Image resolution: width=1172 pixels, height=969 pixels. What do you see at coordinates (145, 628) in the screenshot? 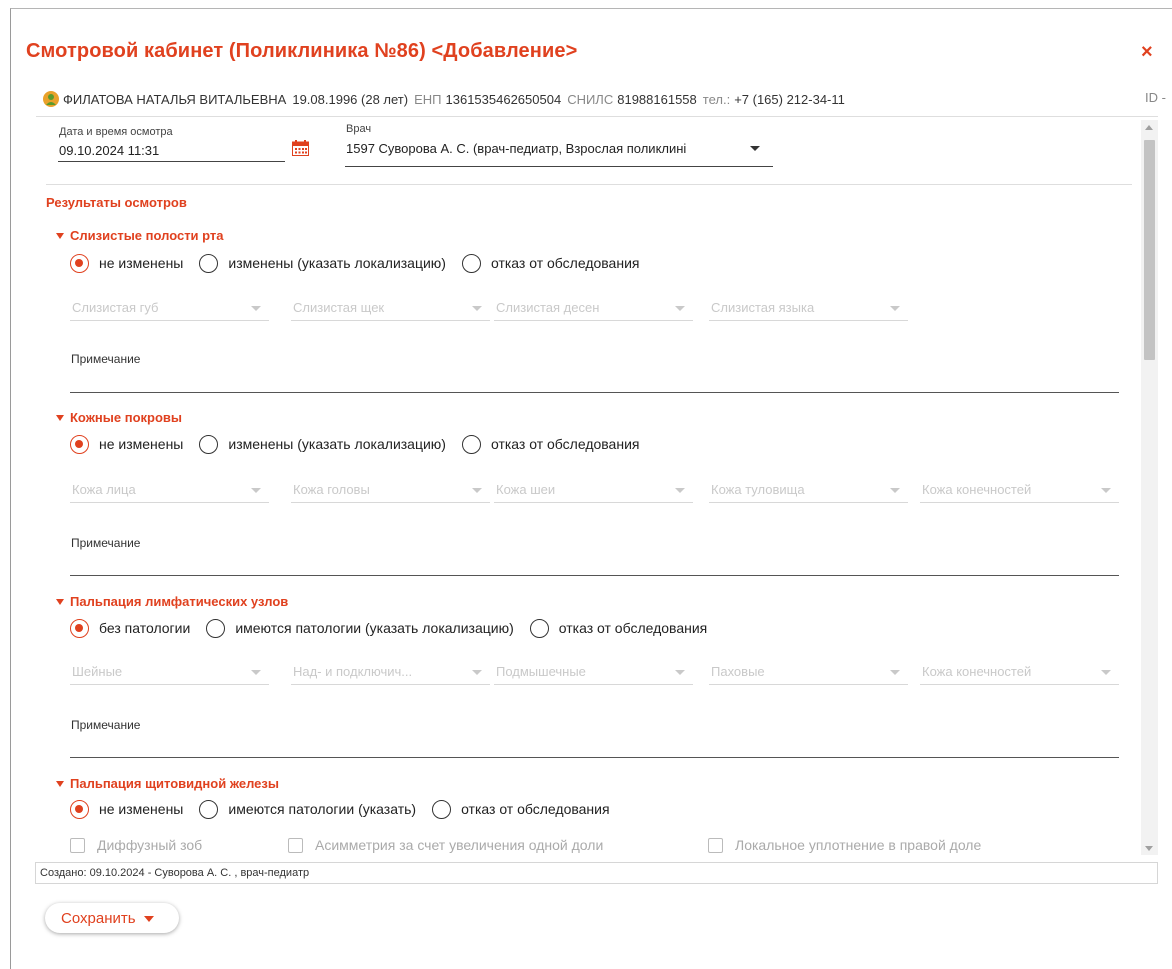
I see `radio-label: без патологии` at bounding box center [145, 628].